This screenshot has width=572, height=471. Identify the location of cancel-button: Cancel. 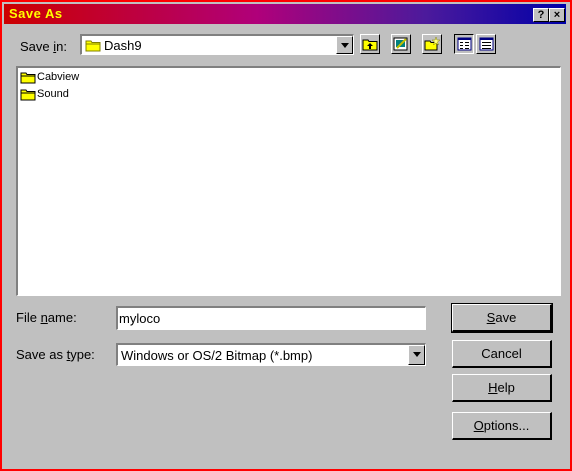
(502, 354).